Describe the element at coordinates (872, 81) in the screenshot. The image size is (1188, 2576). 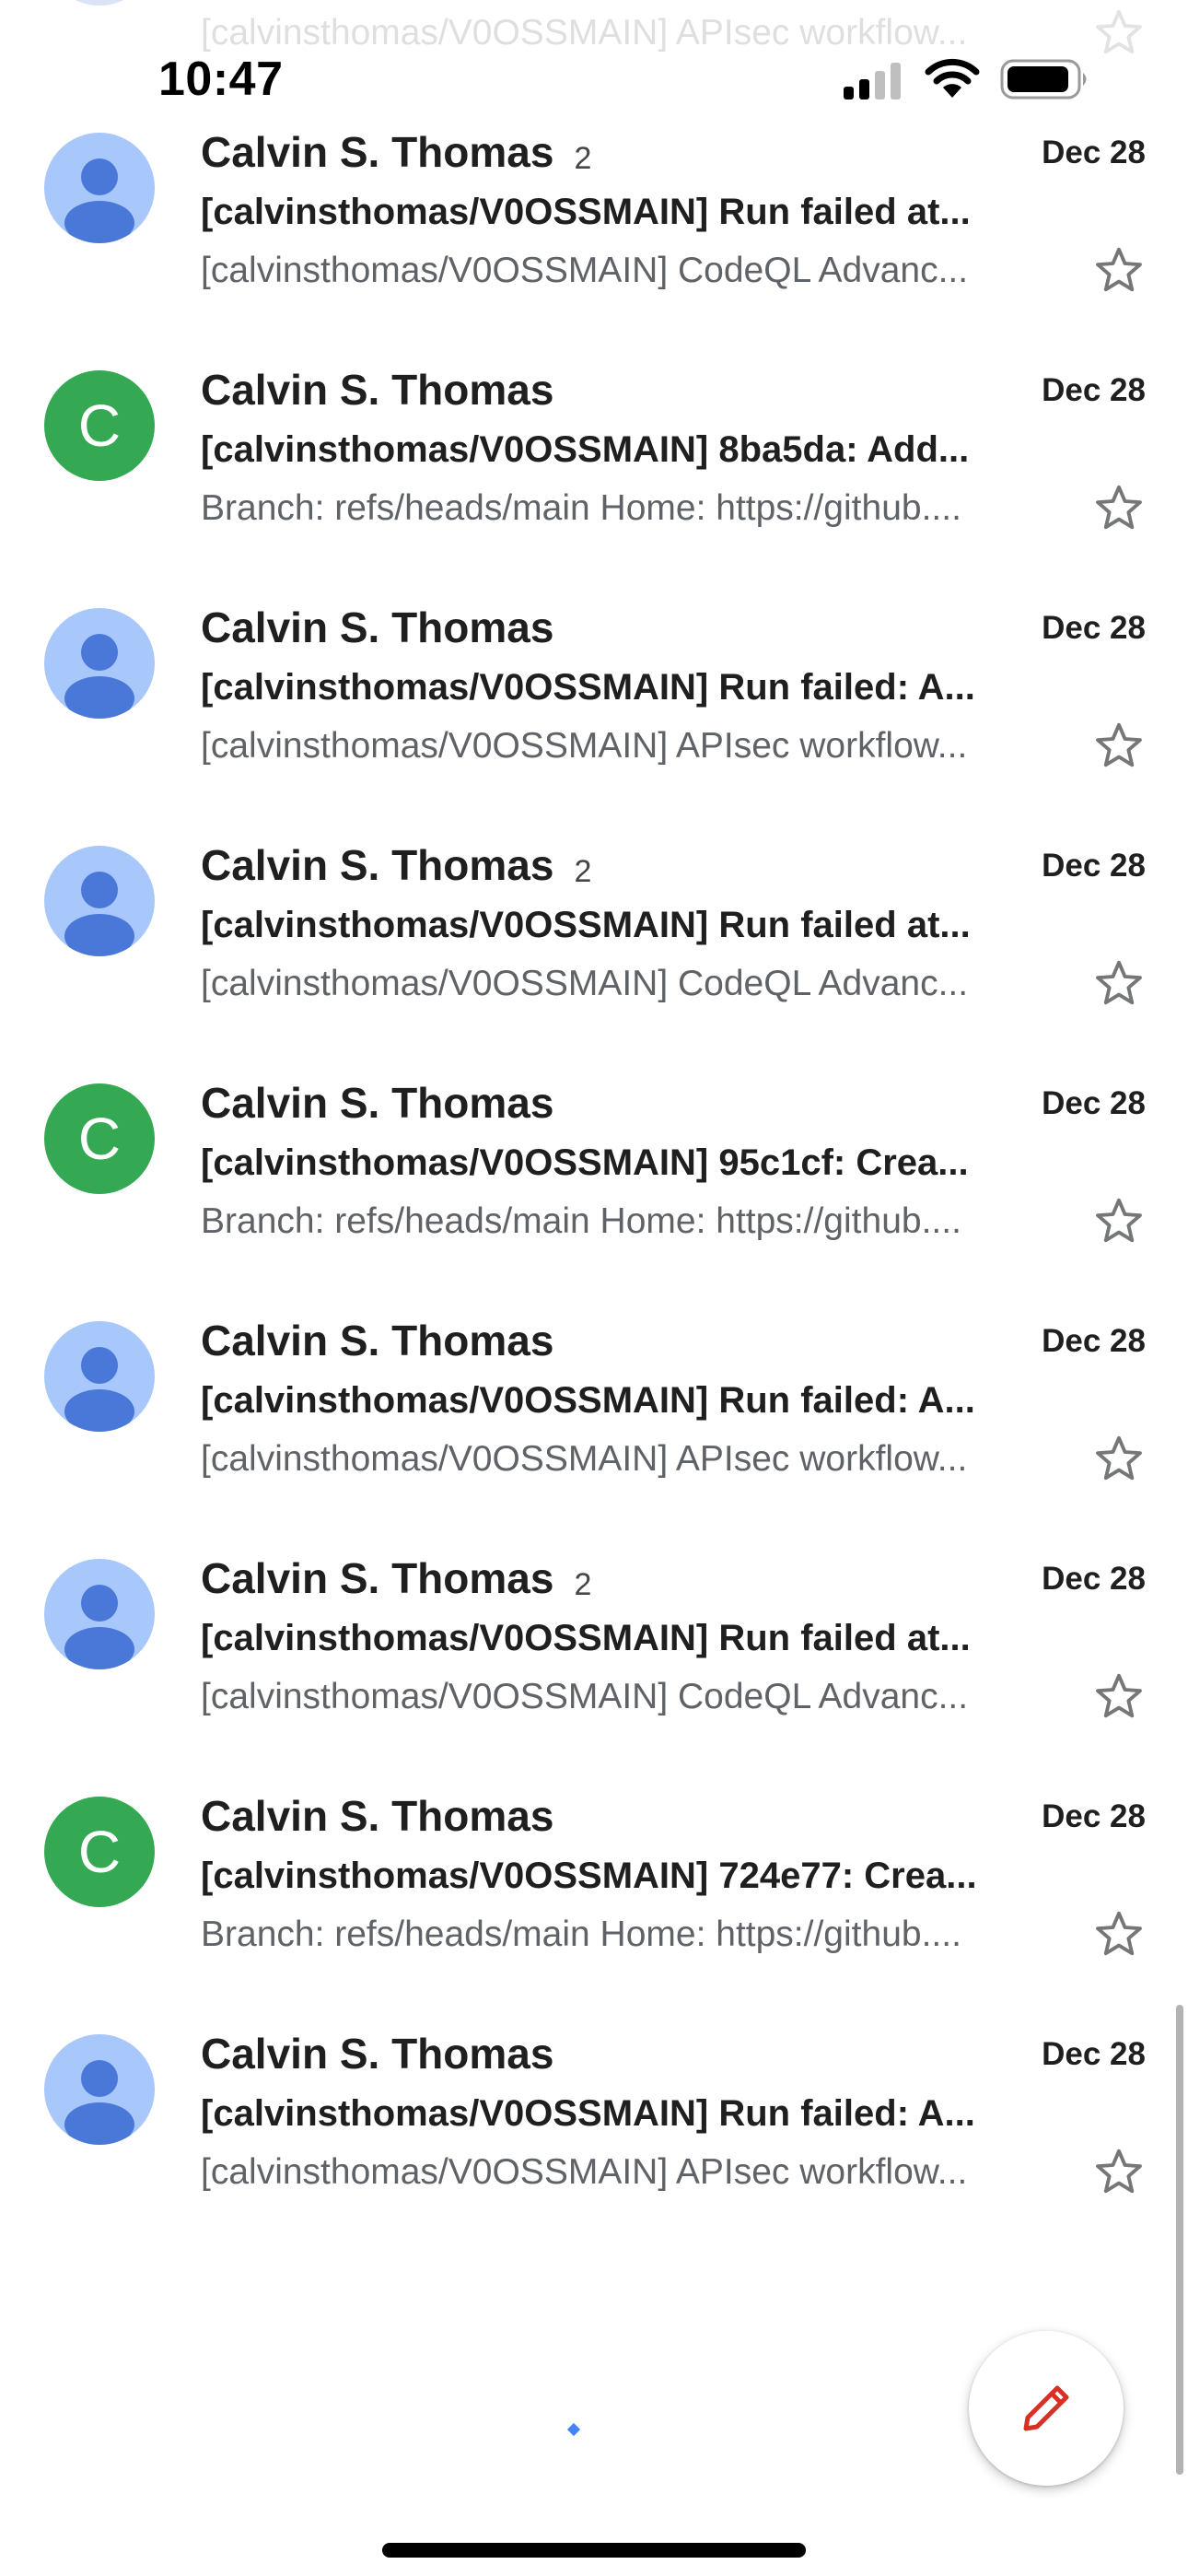
I see `cellular-signal-icon` at that location.